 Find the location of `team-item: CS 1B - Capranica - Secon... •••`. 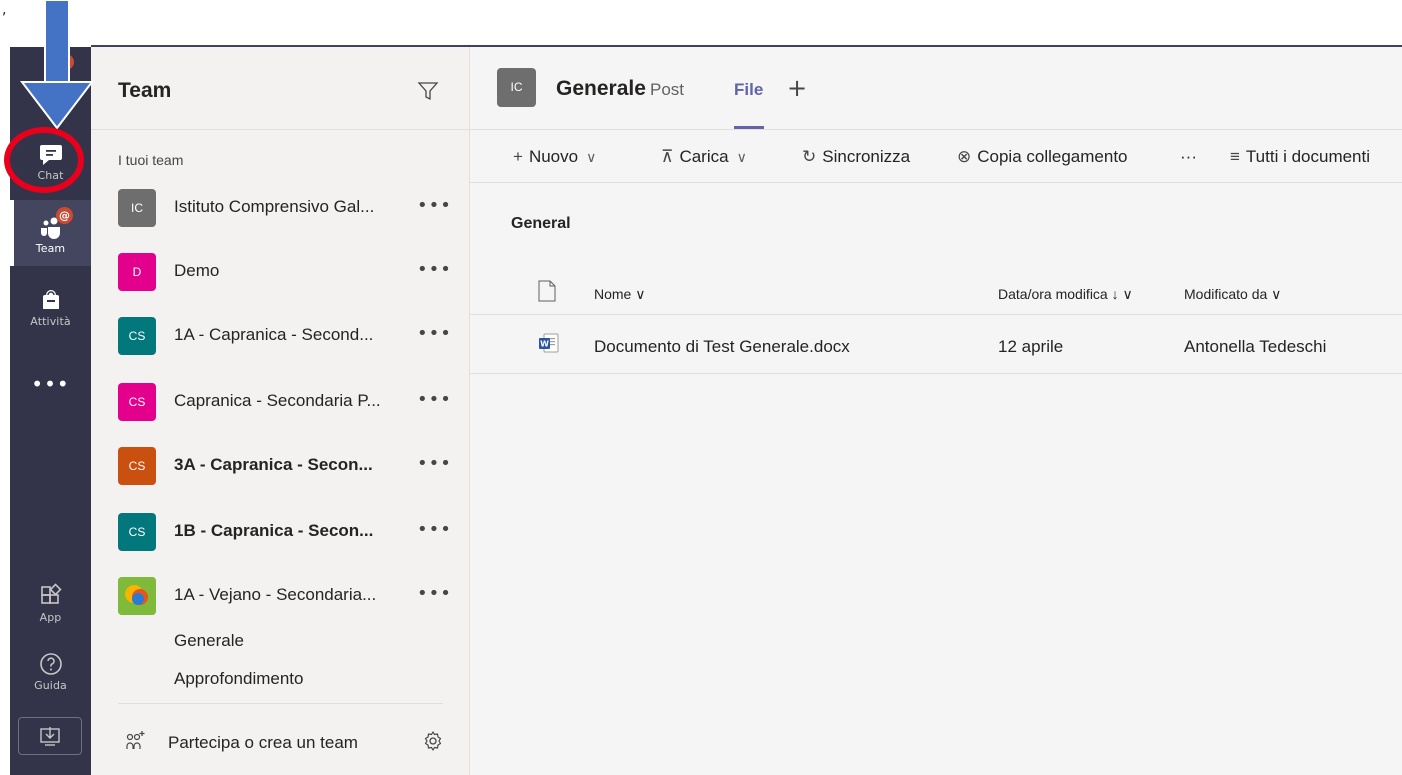

team-item: CS 1B - Capranica - Secon... ••• is located at coordinates (284, 533).